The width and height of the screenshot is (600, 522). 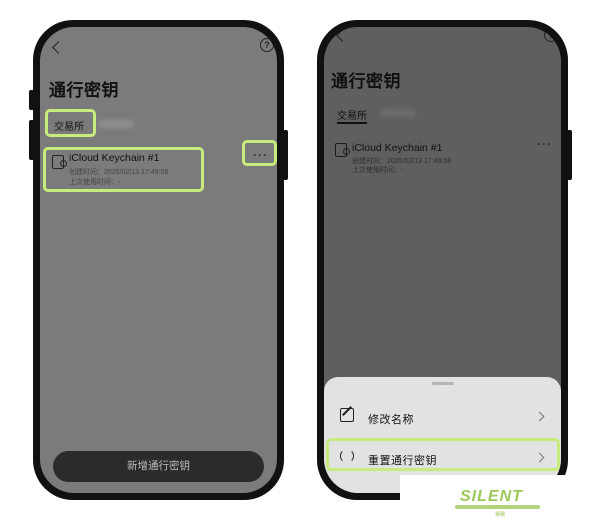 What do you see at coordinates (347, 415) in the screenshot?
I see `edit-icon` at bounding box center [347, 415].